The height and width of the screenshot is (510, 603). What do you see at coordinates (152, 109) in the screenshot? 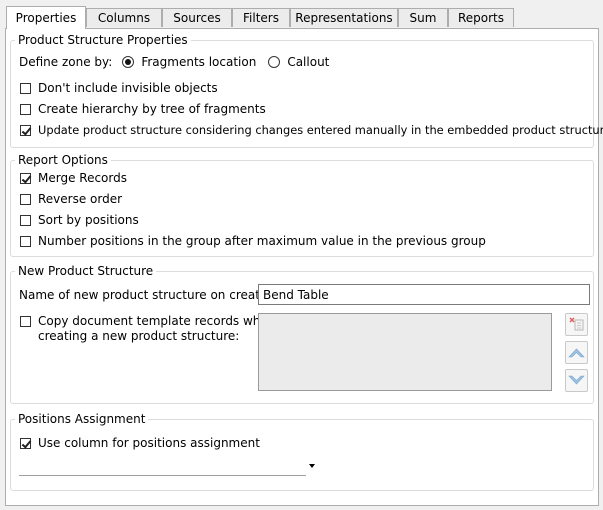
I see `hierarchy-label: Create hierarchy by tree of fragments` at bounding box center [152, 109].